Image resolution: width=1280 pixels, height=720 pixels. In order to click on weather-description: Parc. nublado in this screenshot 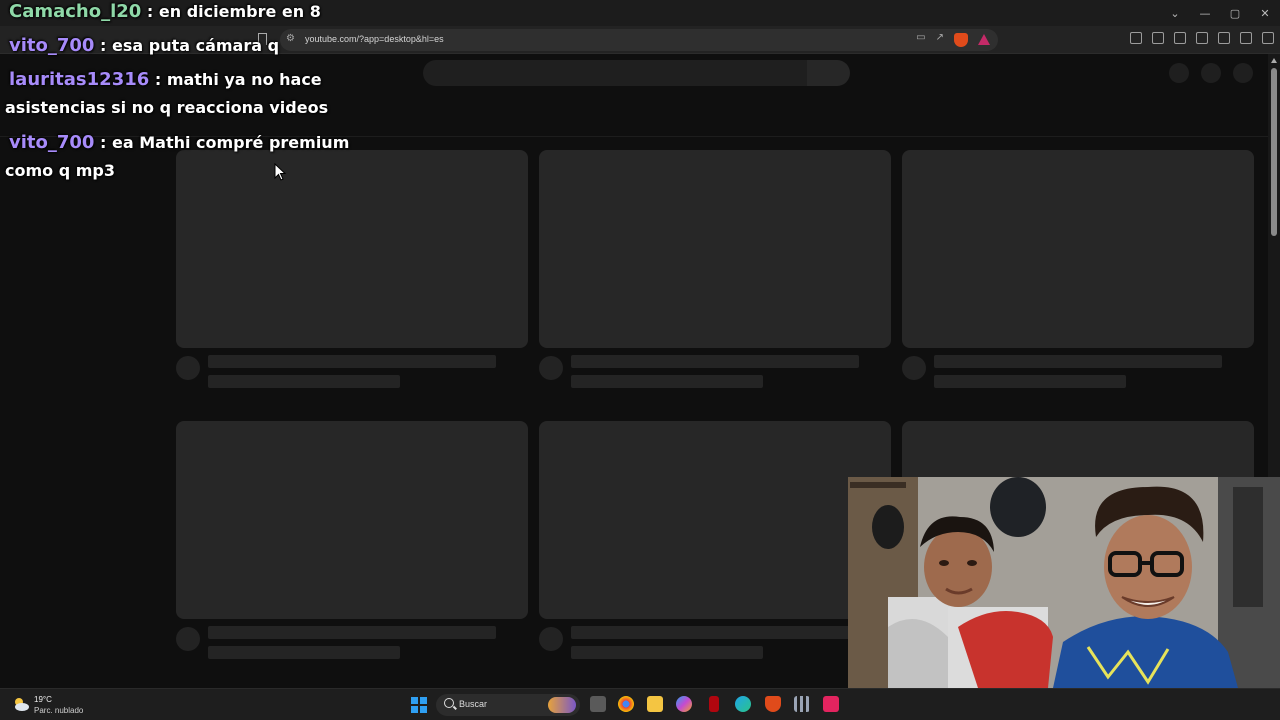, I will do `click(58, 710)`.